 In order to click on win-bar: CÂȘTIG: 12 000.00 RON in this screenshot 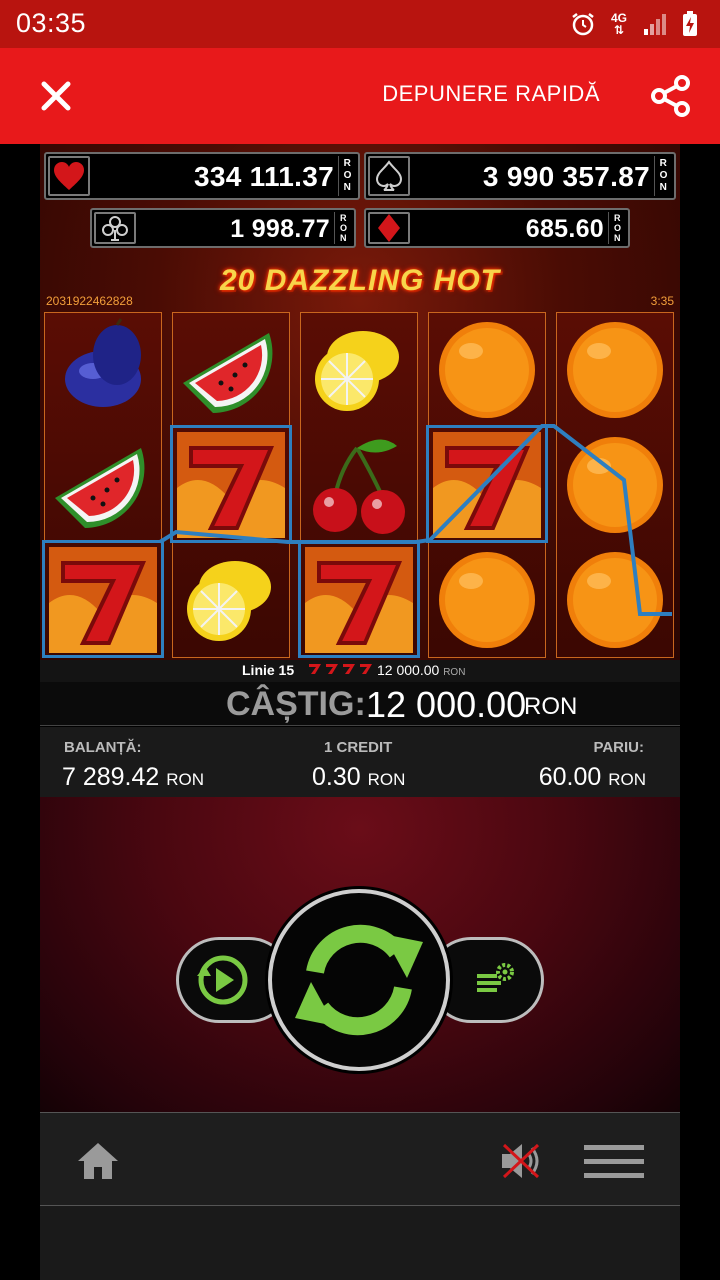, I will do `click(360, 704)`.